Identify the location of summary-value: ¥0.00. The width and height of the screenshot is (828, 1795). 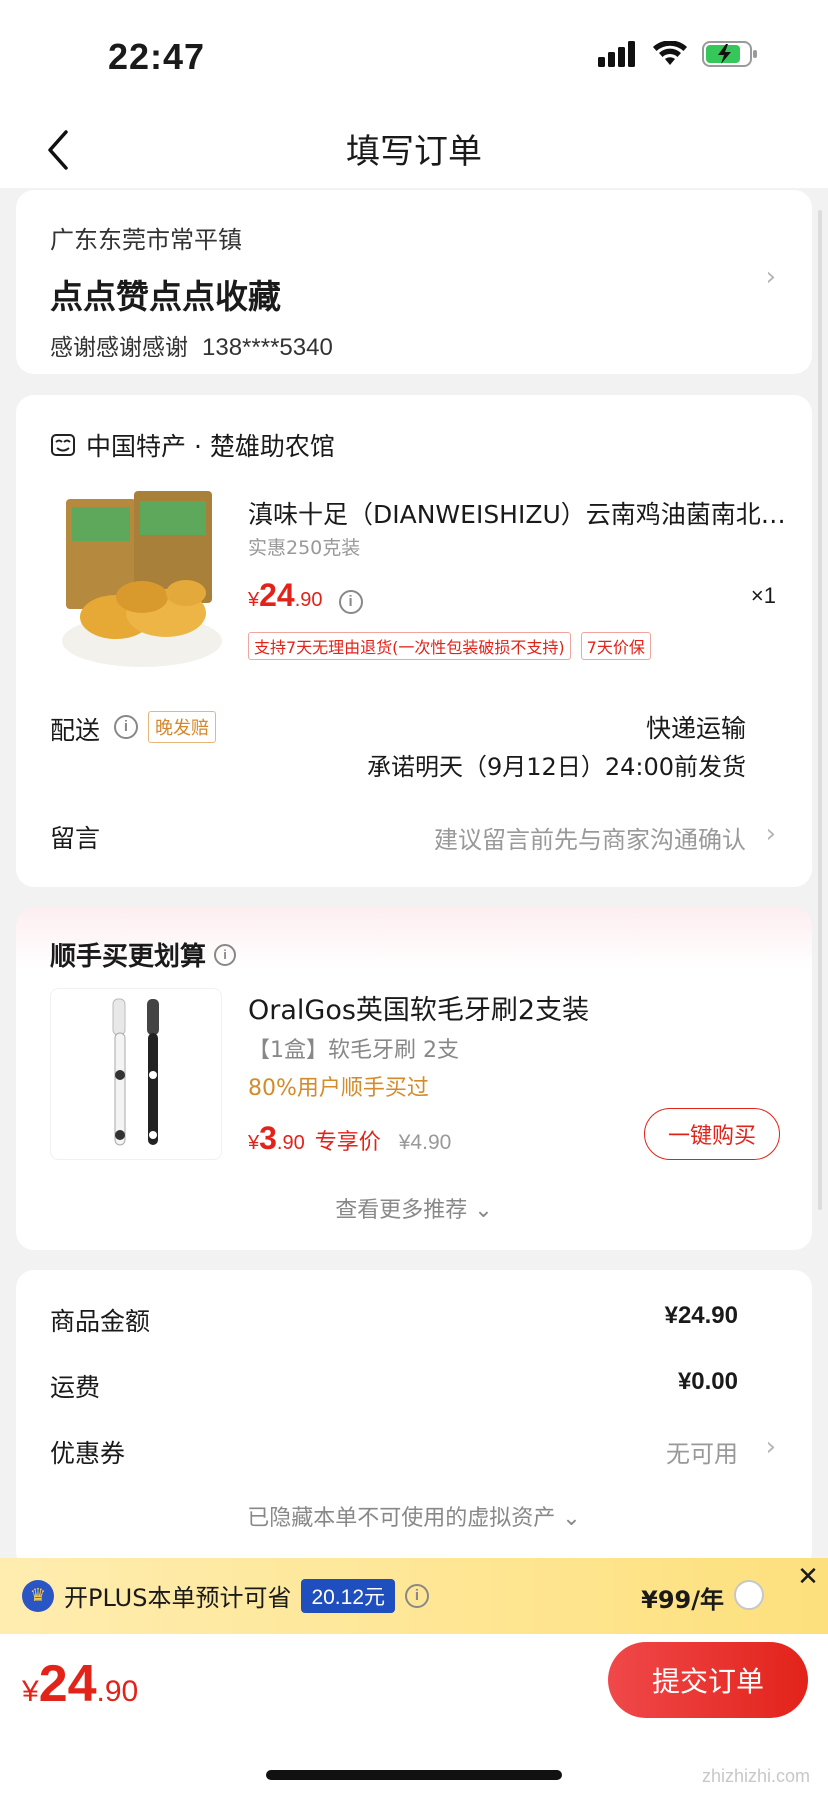
(707, 1381).